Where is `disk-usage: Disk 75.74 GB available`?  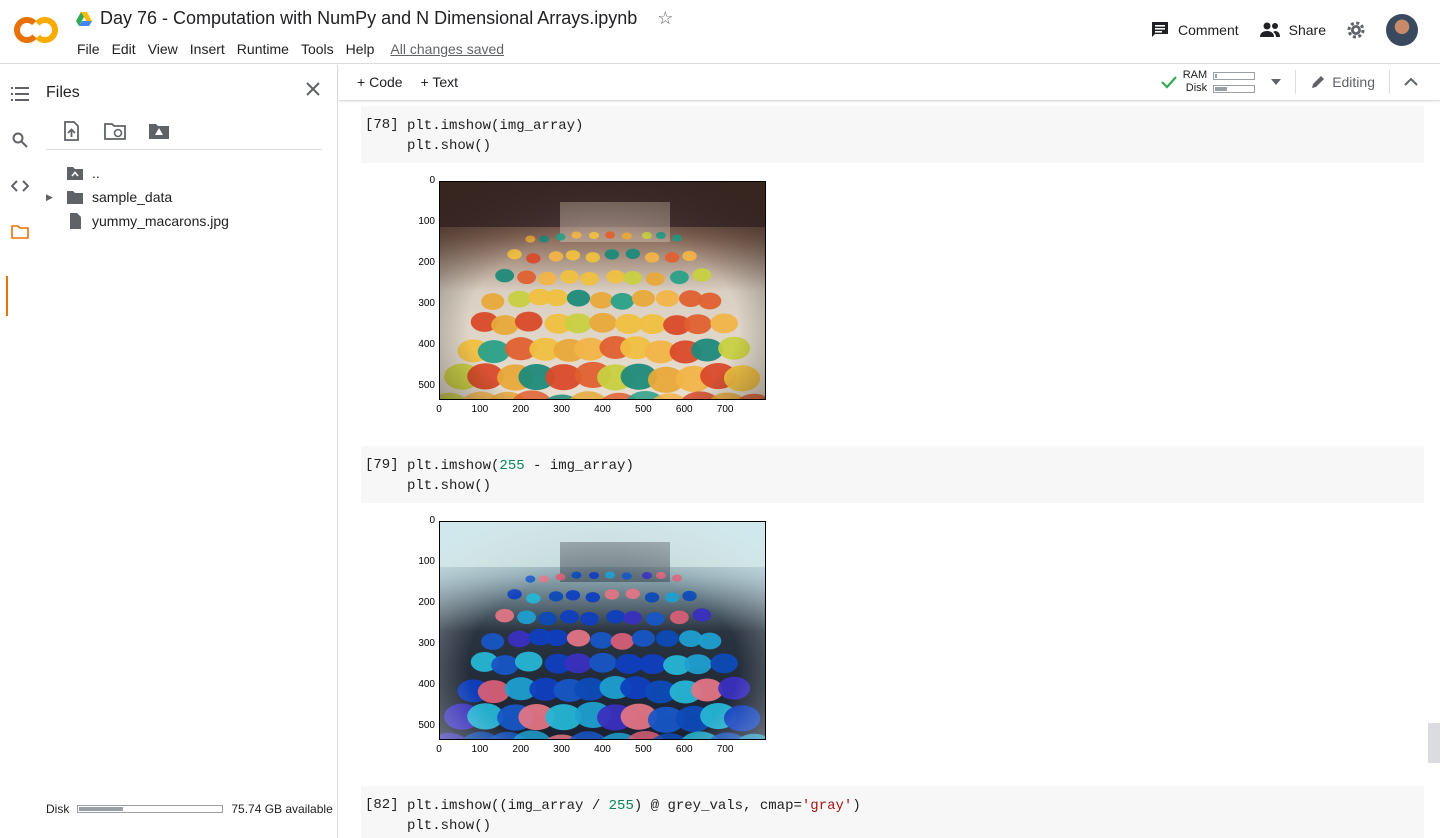
disk-usage: Disk 75.74 GB available is located at coordinates (189, 809).